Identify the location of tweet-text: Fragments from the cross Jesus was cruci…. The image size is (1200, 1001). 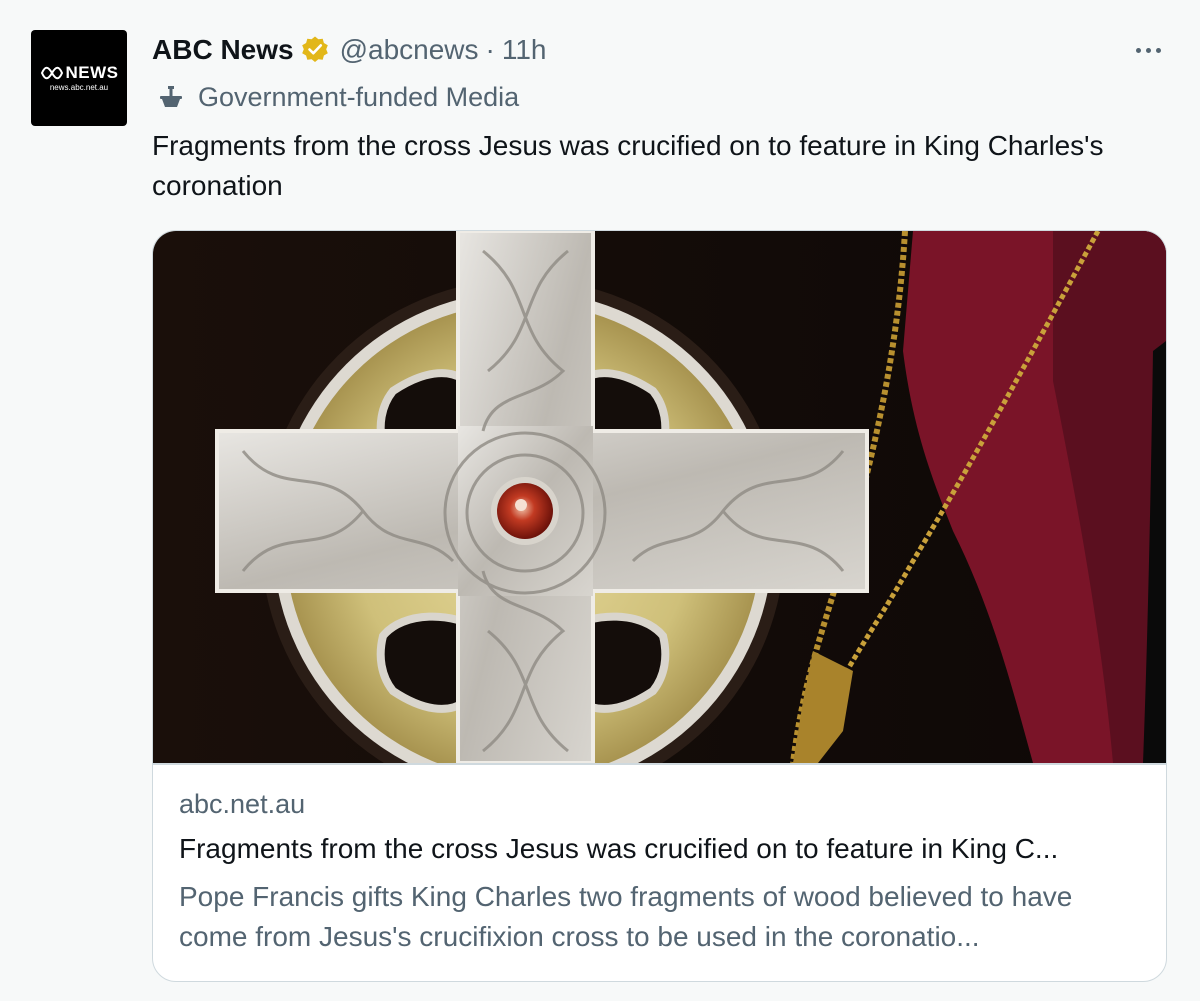
(628, 165).